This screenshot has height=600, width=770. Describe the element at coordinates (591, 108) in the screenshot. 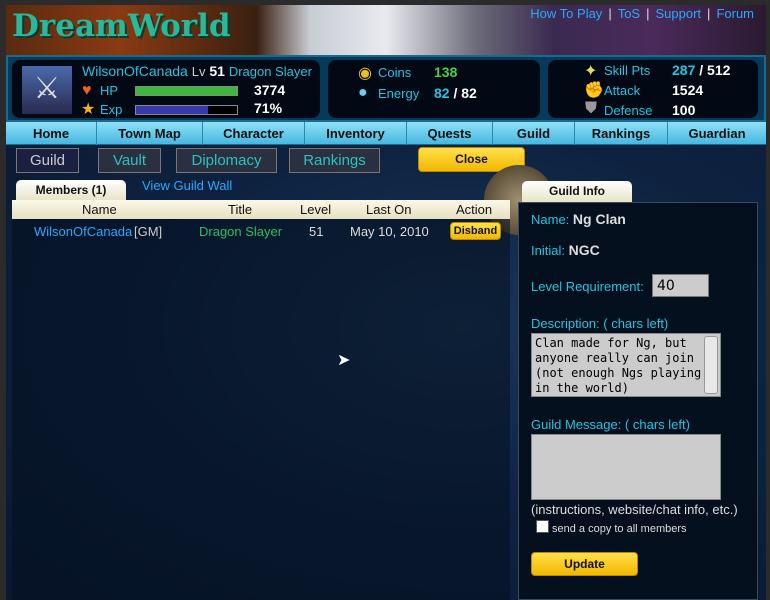

I see `shield-icon: ⛊` at that location.